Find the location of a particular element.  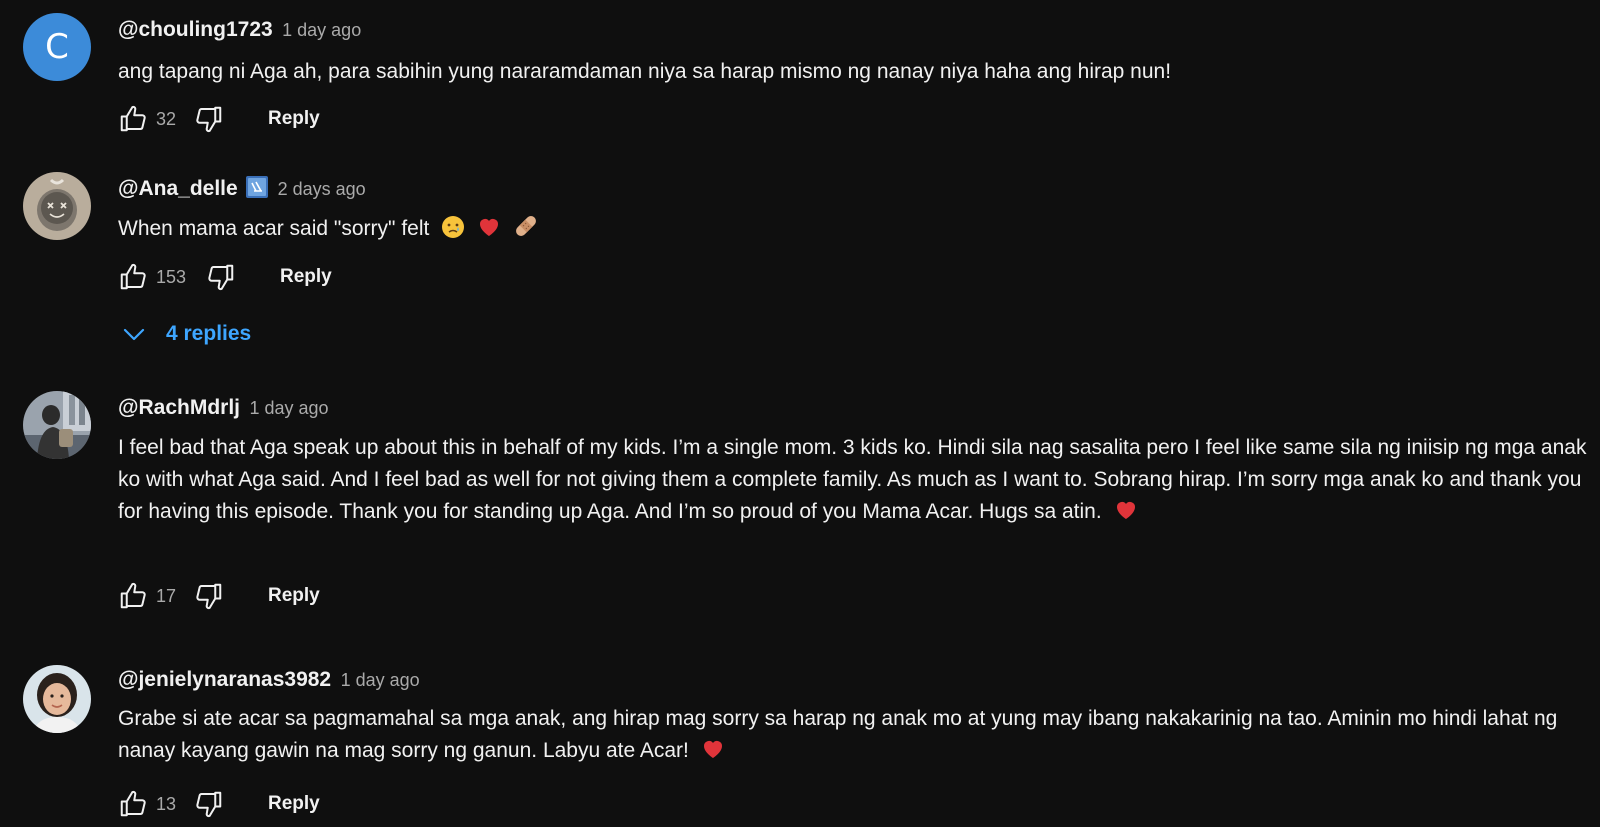

comment-text: When mama acar said "sorry" felt is located at coordinates (853, 229).